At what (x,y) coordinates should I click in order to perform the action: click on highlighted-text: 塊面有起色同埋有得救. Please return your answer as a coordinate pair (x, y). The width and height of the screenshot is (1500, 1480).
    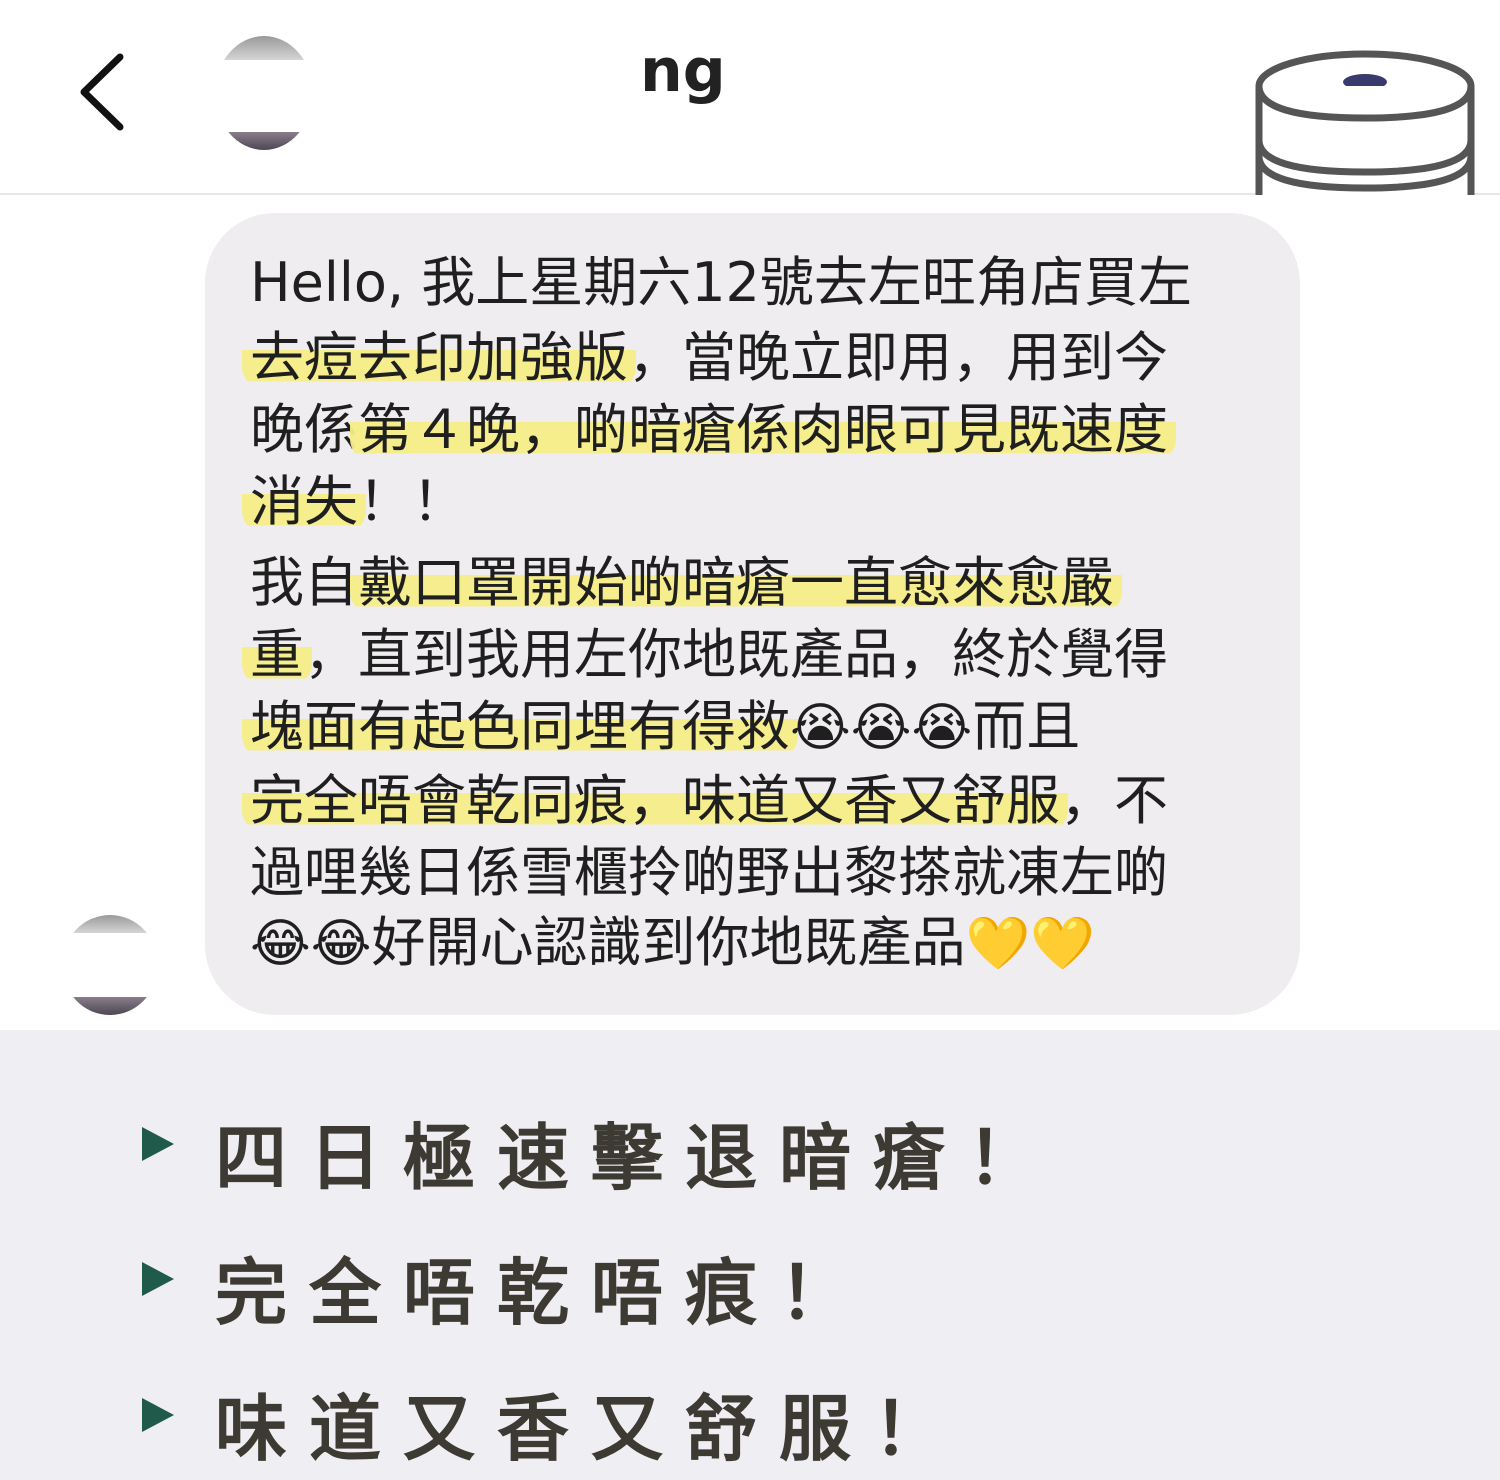
    Looking at the image, I should click on (520, 726).